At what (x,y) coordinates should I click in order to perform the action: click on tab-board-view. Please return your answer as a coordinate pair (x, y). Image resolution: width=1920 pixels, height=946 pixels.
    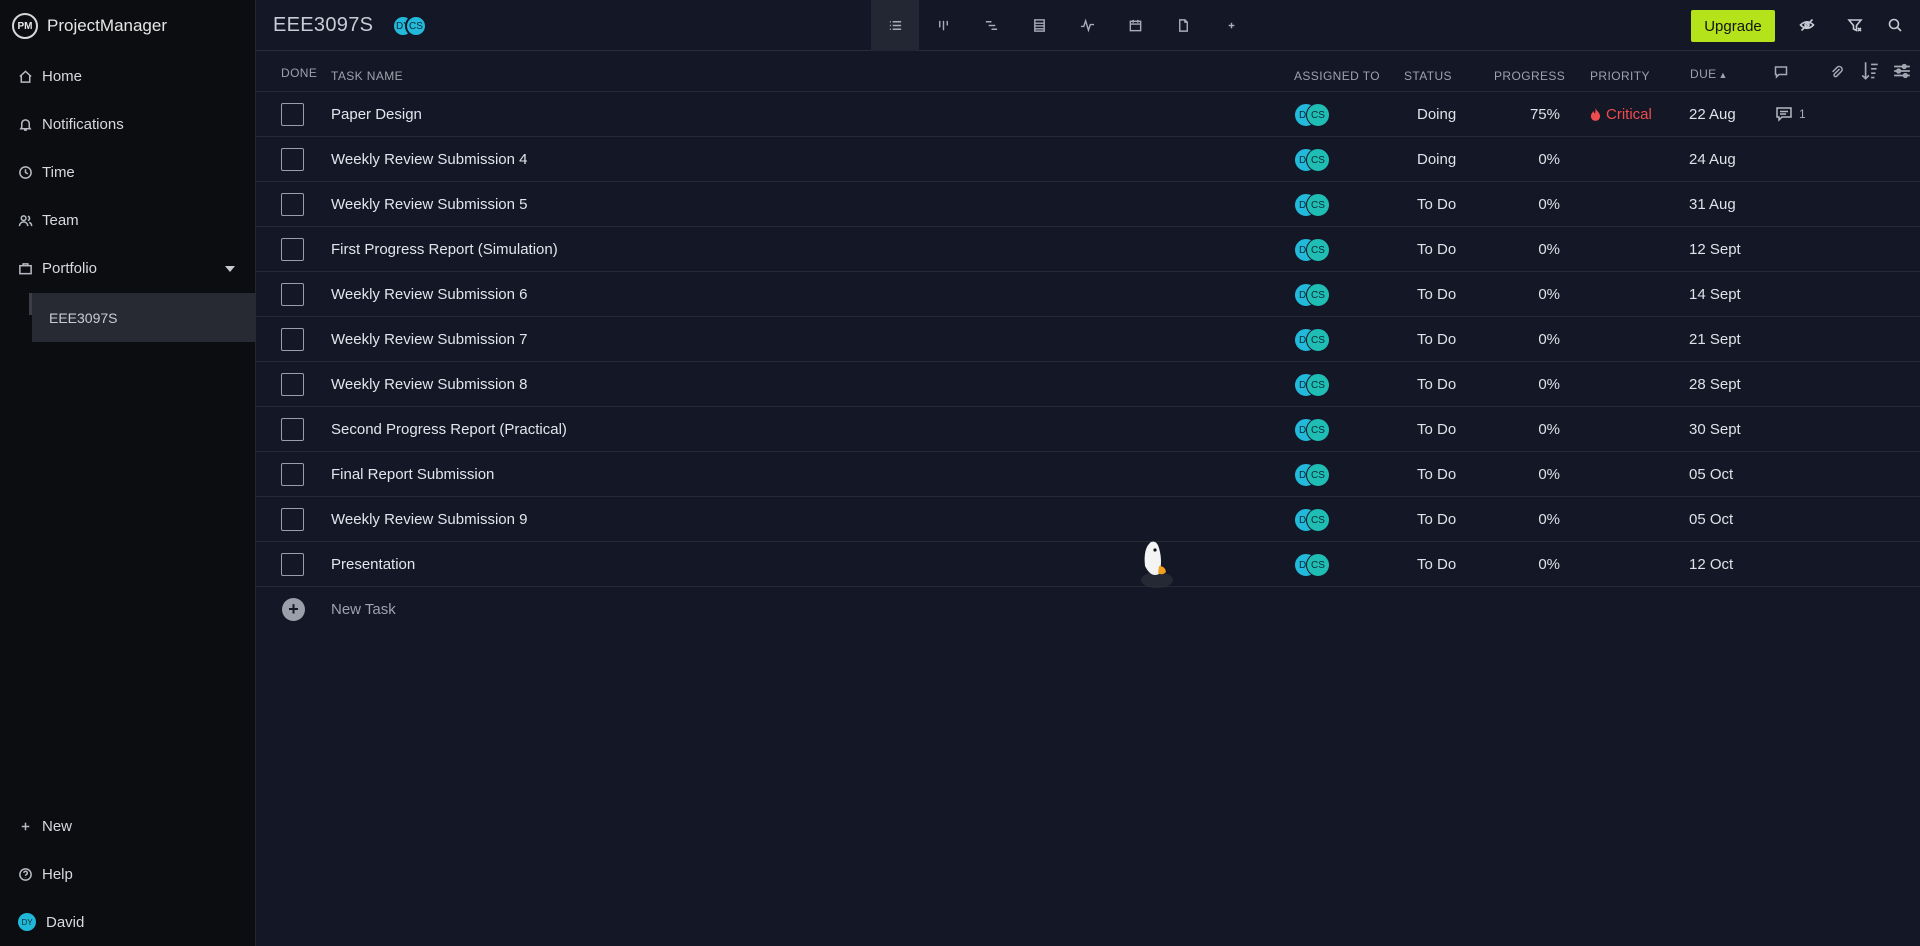
    Looking at the image, I should click on (943, 25).